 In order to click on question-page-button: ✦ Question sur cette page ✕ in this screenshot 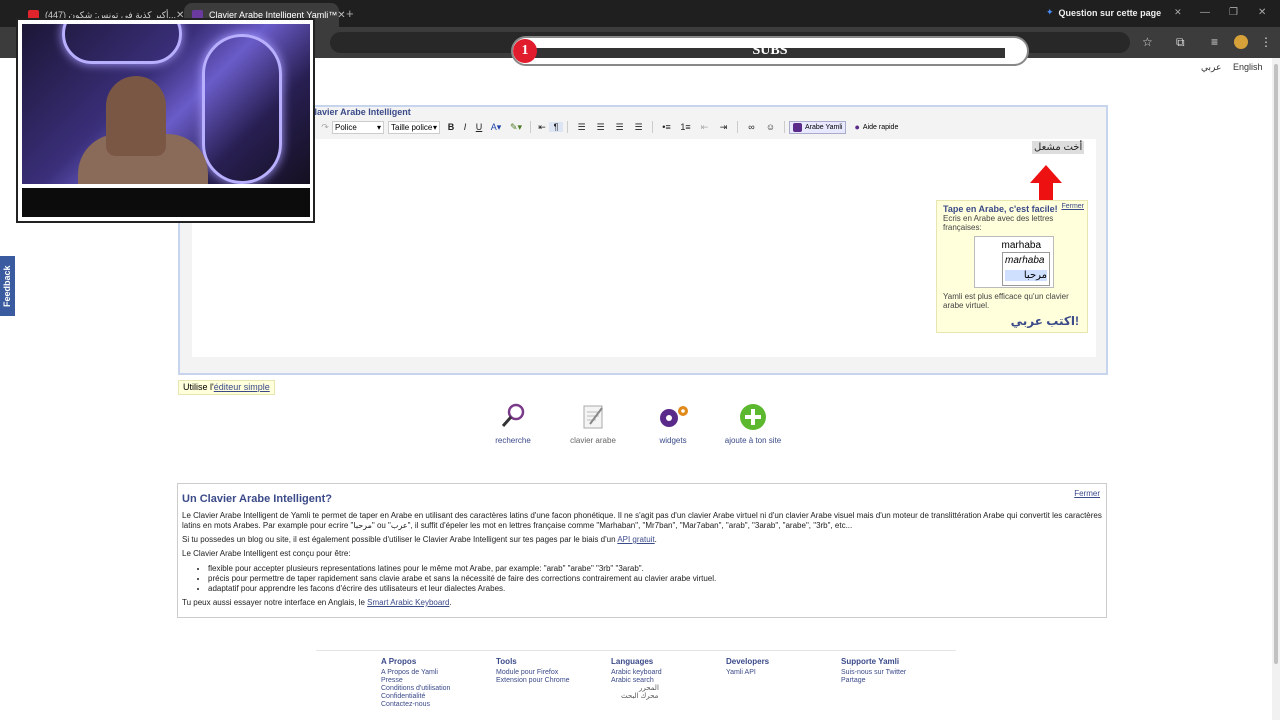, I will do `click(1114, 12)`.